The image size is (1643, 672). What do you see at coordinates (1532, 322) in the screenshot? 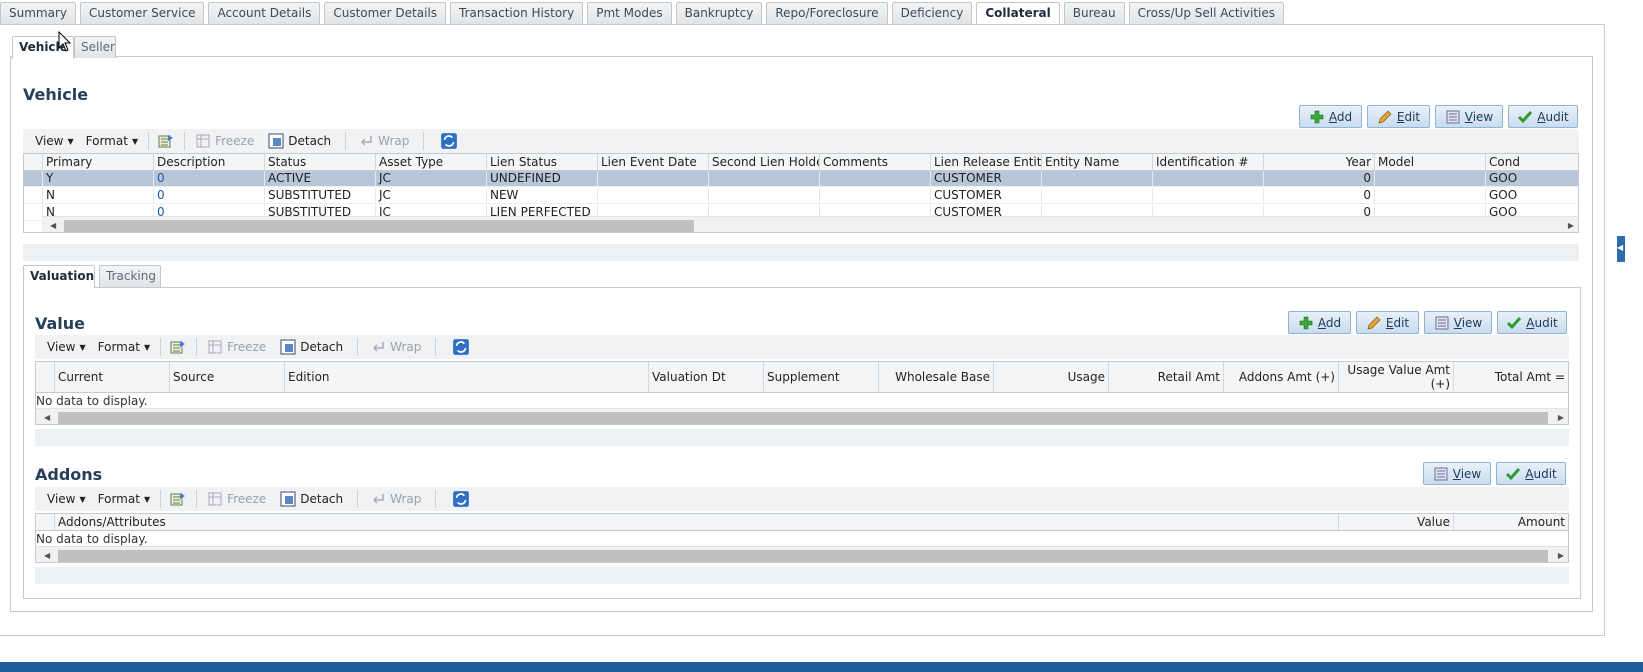
I see `value-audit-button: Audit` at bounding box center [1532, 322].